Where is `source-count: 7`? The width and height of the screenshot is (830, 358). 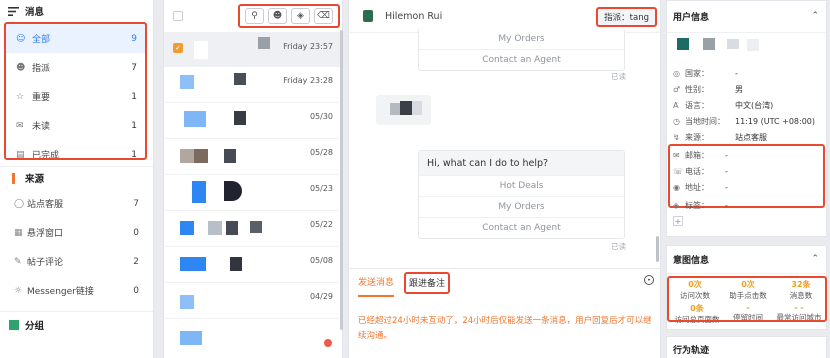
source-count: 7 is located at coordinates (136, 203).